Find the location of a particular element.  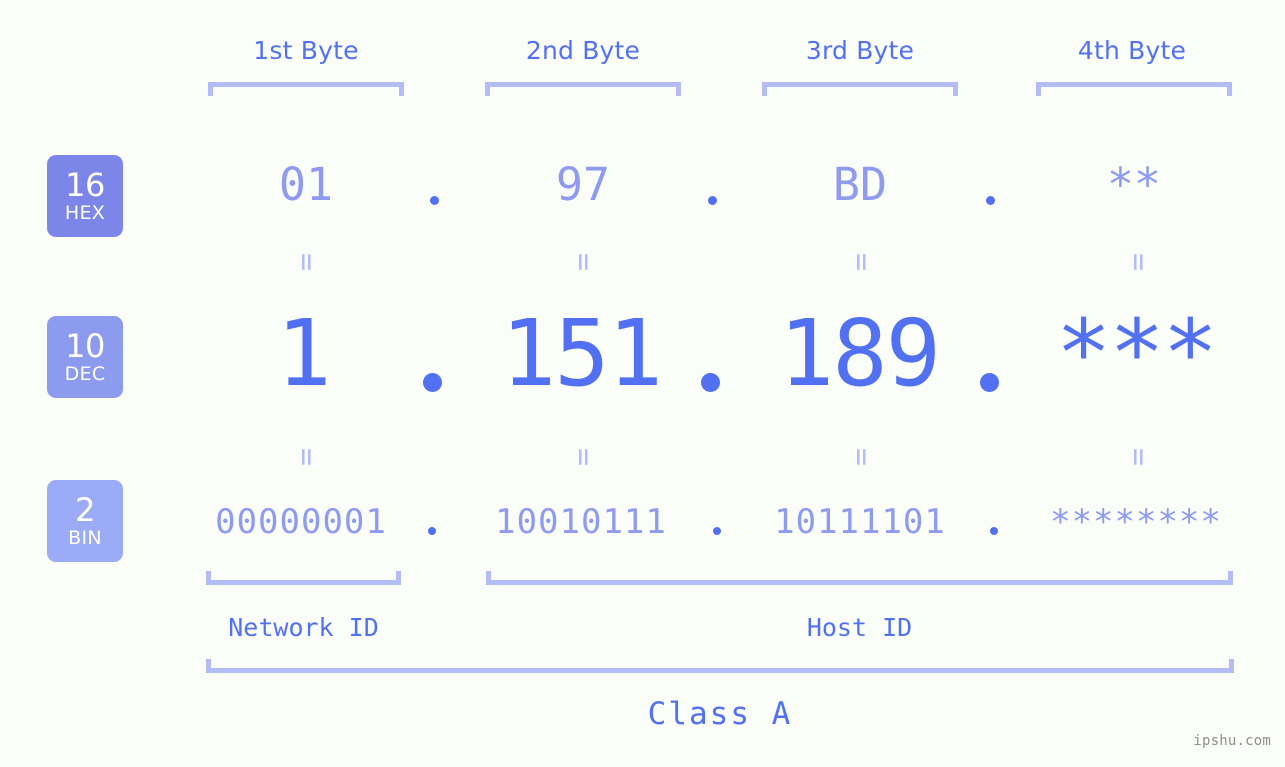

base-badge-hex-name: HEX is located at coordinates (85, 213).